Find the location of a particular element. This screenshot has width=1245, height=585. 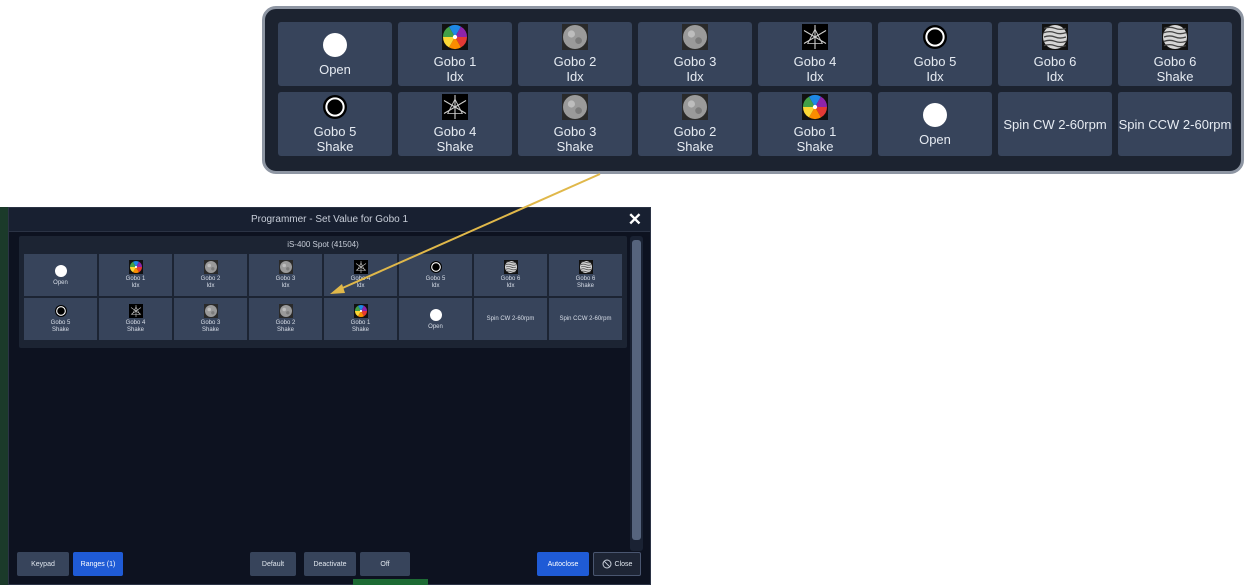

dialog-titlebar: Programmer - Set Value for Gobo 1 ✕ is located at coordinates (329, 220).